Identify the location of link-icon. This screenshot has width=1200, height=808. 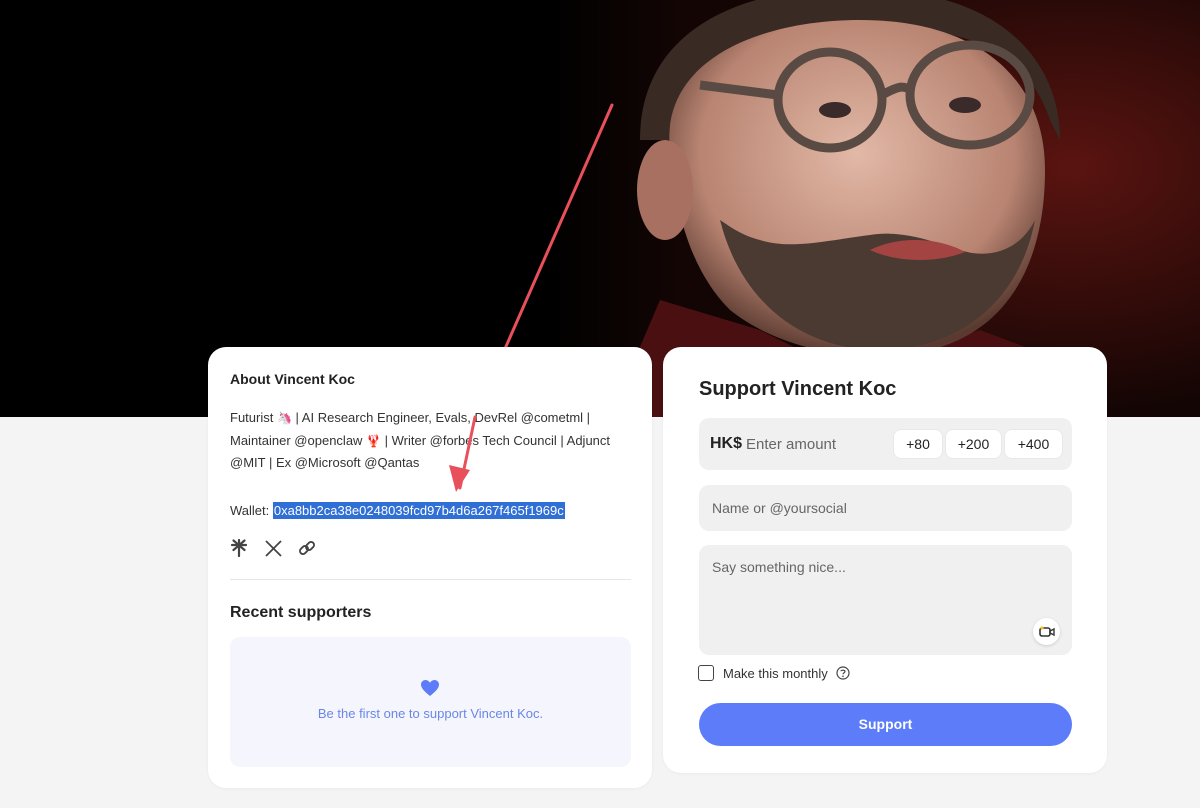
(307, 548).